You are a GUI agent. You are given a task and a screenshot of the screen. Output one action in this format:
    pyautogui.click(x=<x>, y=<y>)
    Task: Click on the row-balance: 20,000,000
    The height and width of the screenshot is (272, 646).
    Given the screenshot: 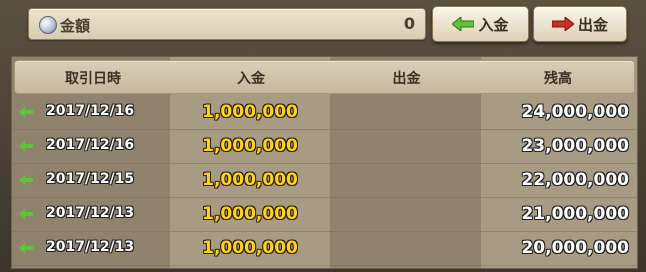 What is the action you would take?
    pyautogui.click(x=575, y=248)
    